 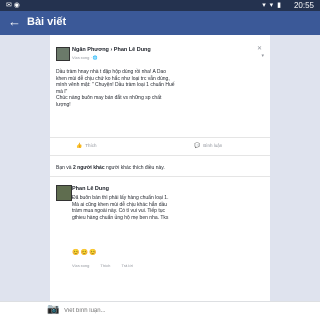 What do you see at coordinates (213, 145) in the screenshot?
I see `comment-label: Bình luận` at bounding box center [213, 145].